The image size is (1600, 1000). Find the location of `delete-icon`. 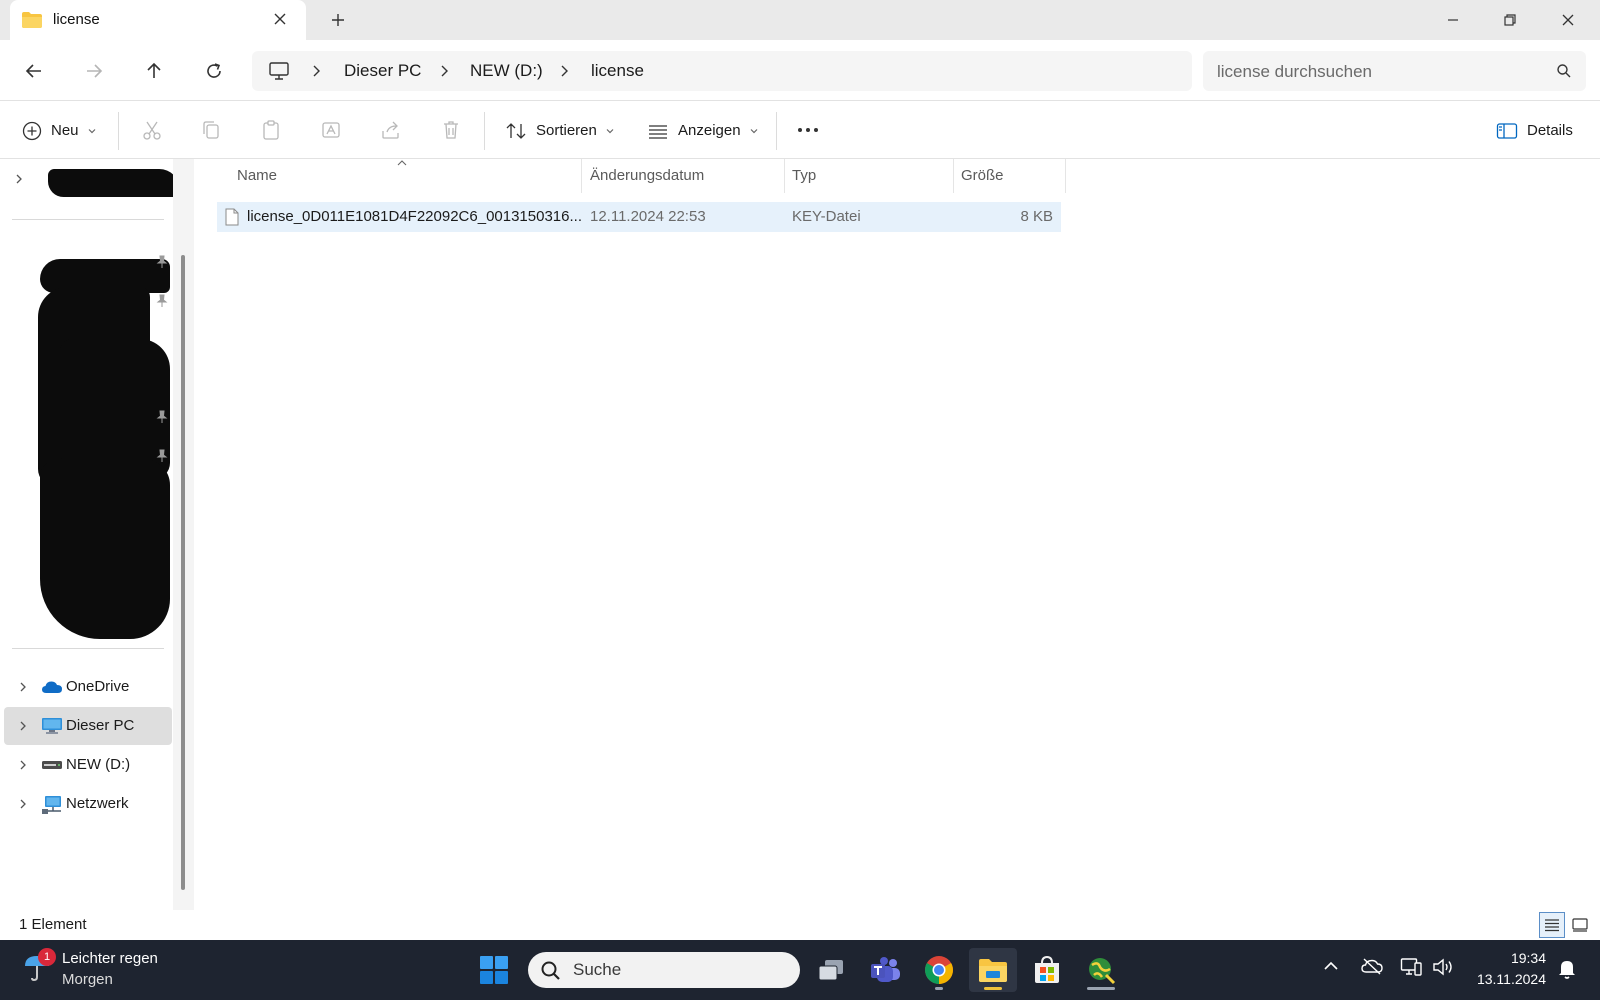

delete-icon is located at coordinates (451, 130).